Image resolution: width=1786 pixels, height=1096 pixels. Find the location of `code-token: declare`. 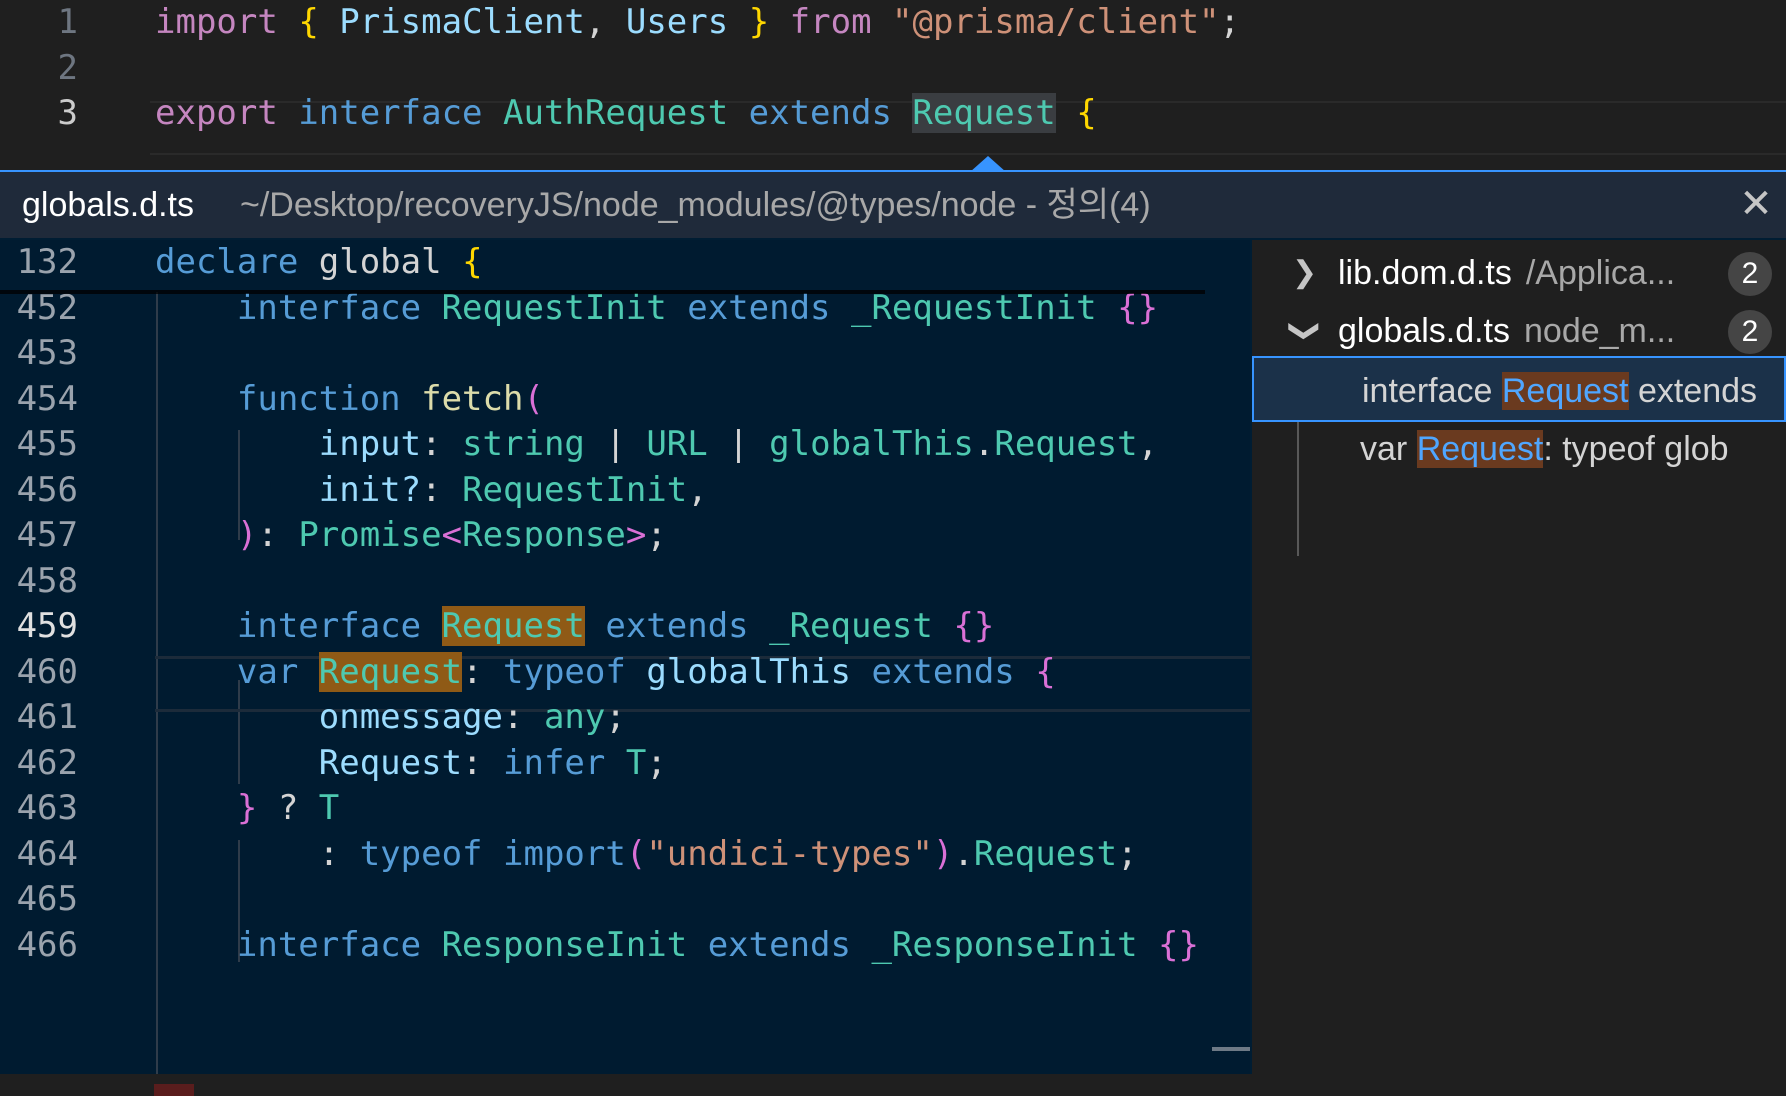

code-token: declare is located at coordinates (227, 262).